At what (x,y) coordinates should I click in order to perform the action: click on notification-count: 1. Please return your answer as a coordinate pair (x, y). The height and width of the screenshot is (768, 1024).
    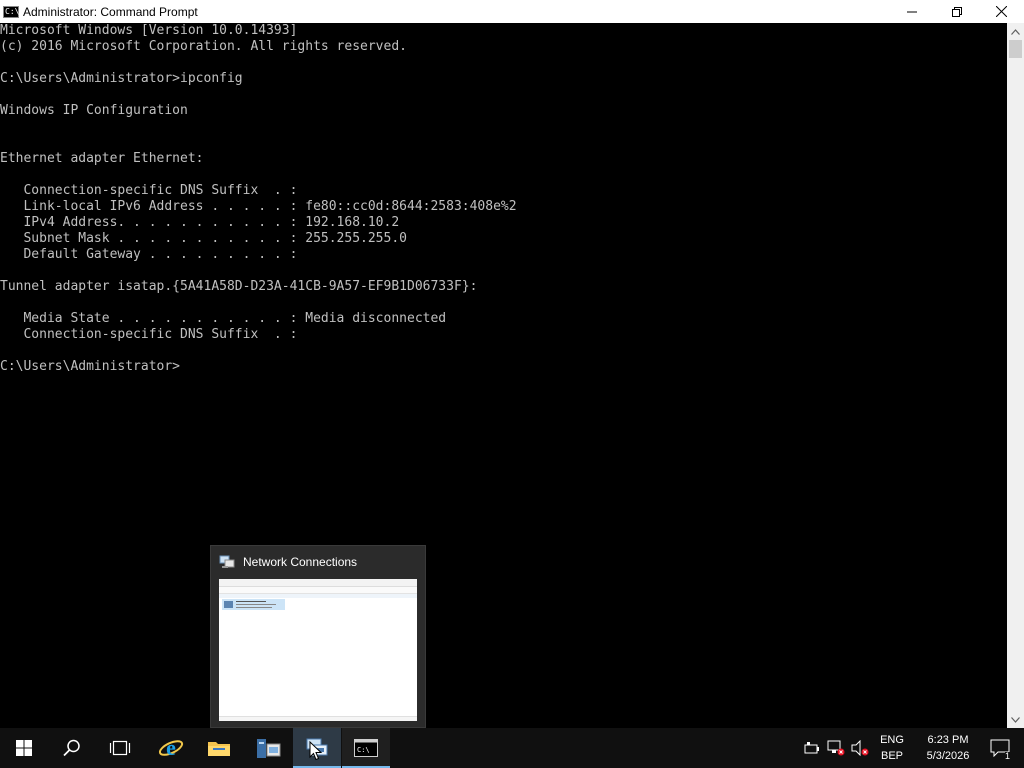
    Looking at the image, I should click on (1007, 756).